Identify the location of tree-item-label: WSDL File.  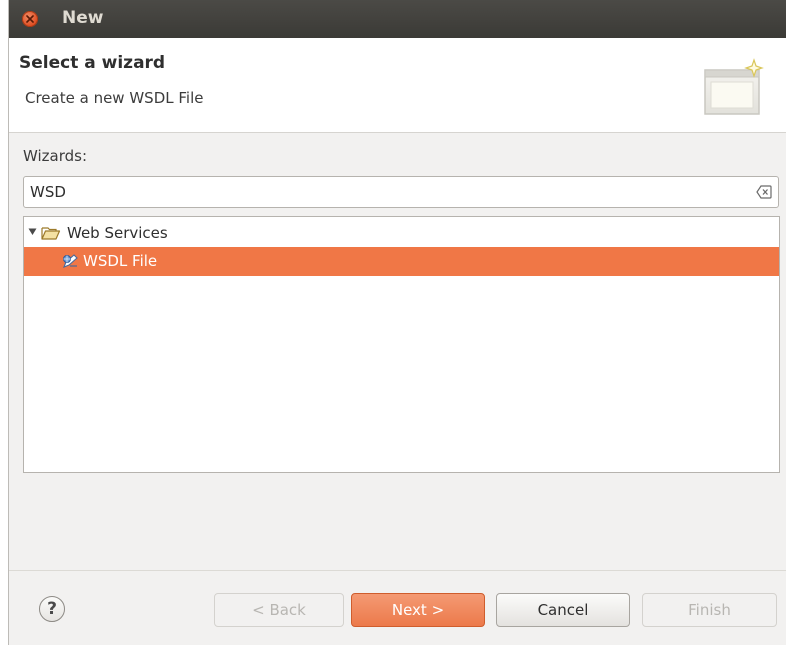
(120, 261).